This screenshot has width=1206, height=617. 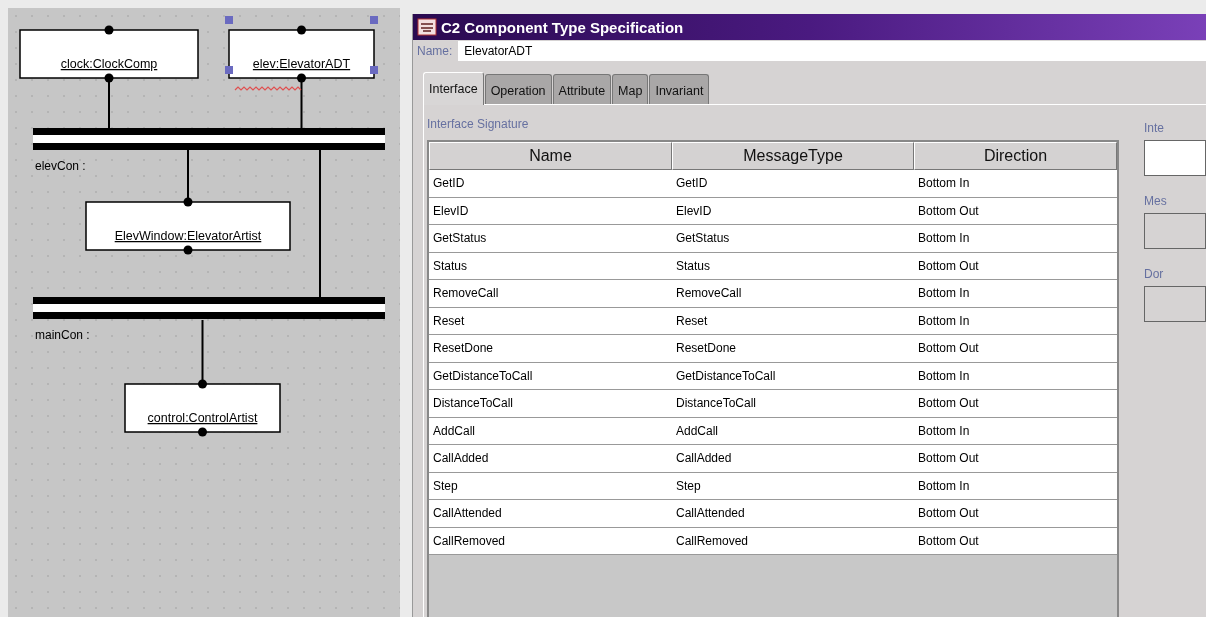 I want to click on name-field: ElevatorADT, so click(x=832, y=51).